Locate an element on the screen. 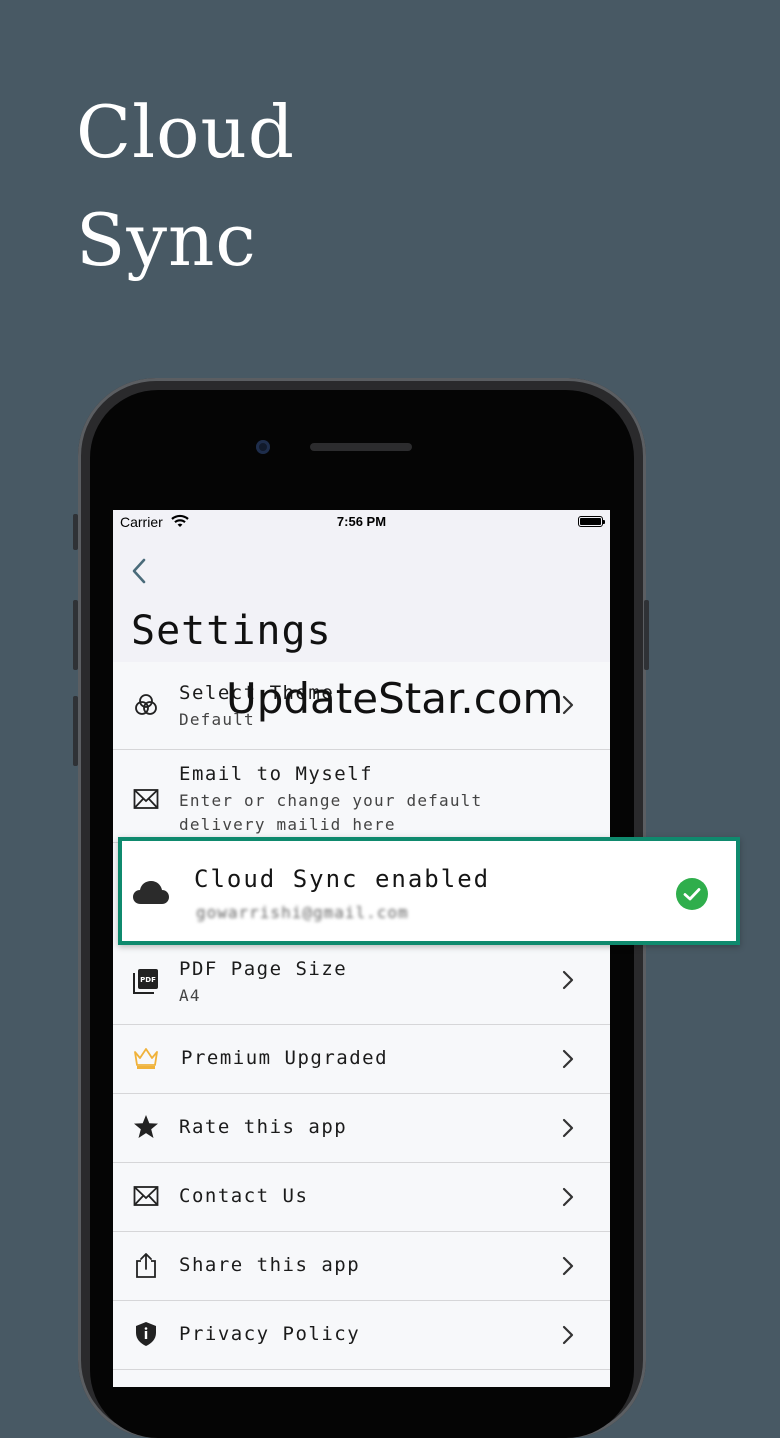  power-button is located at coordinates (646, 635).